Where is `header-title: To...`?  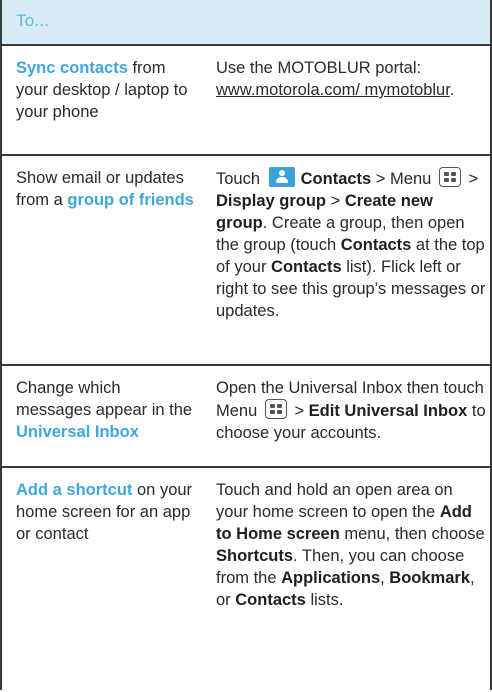 header-title: To... is located at coordinates (33, 20).